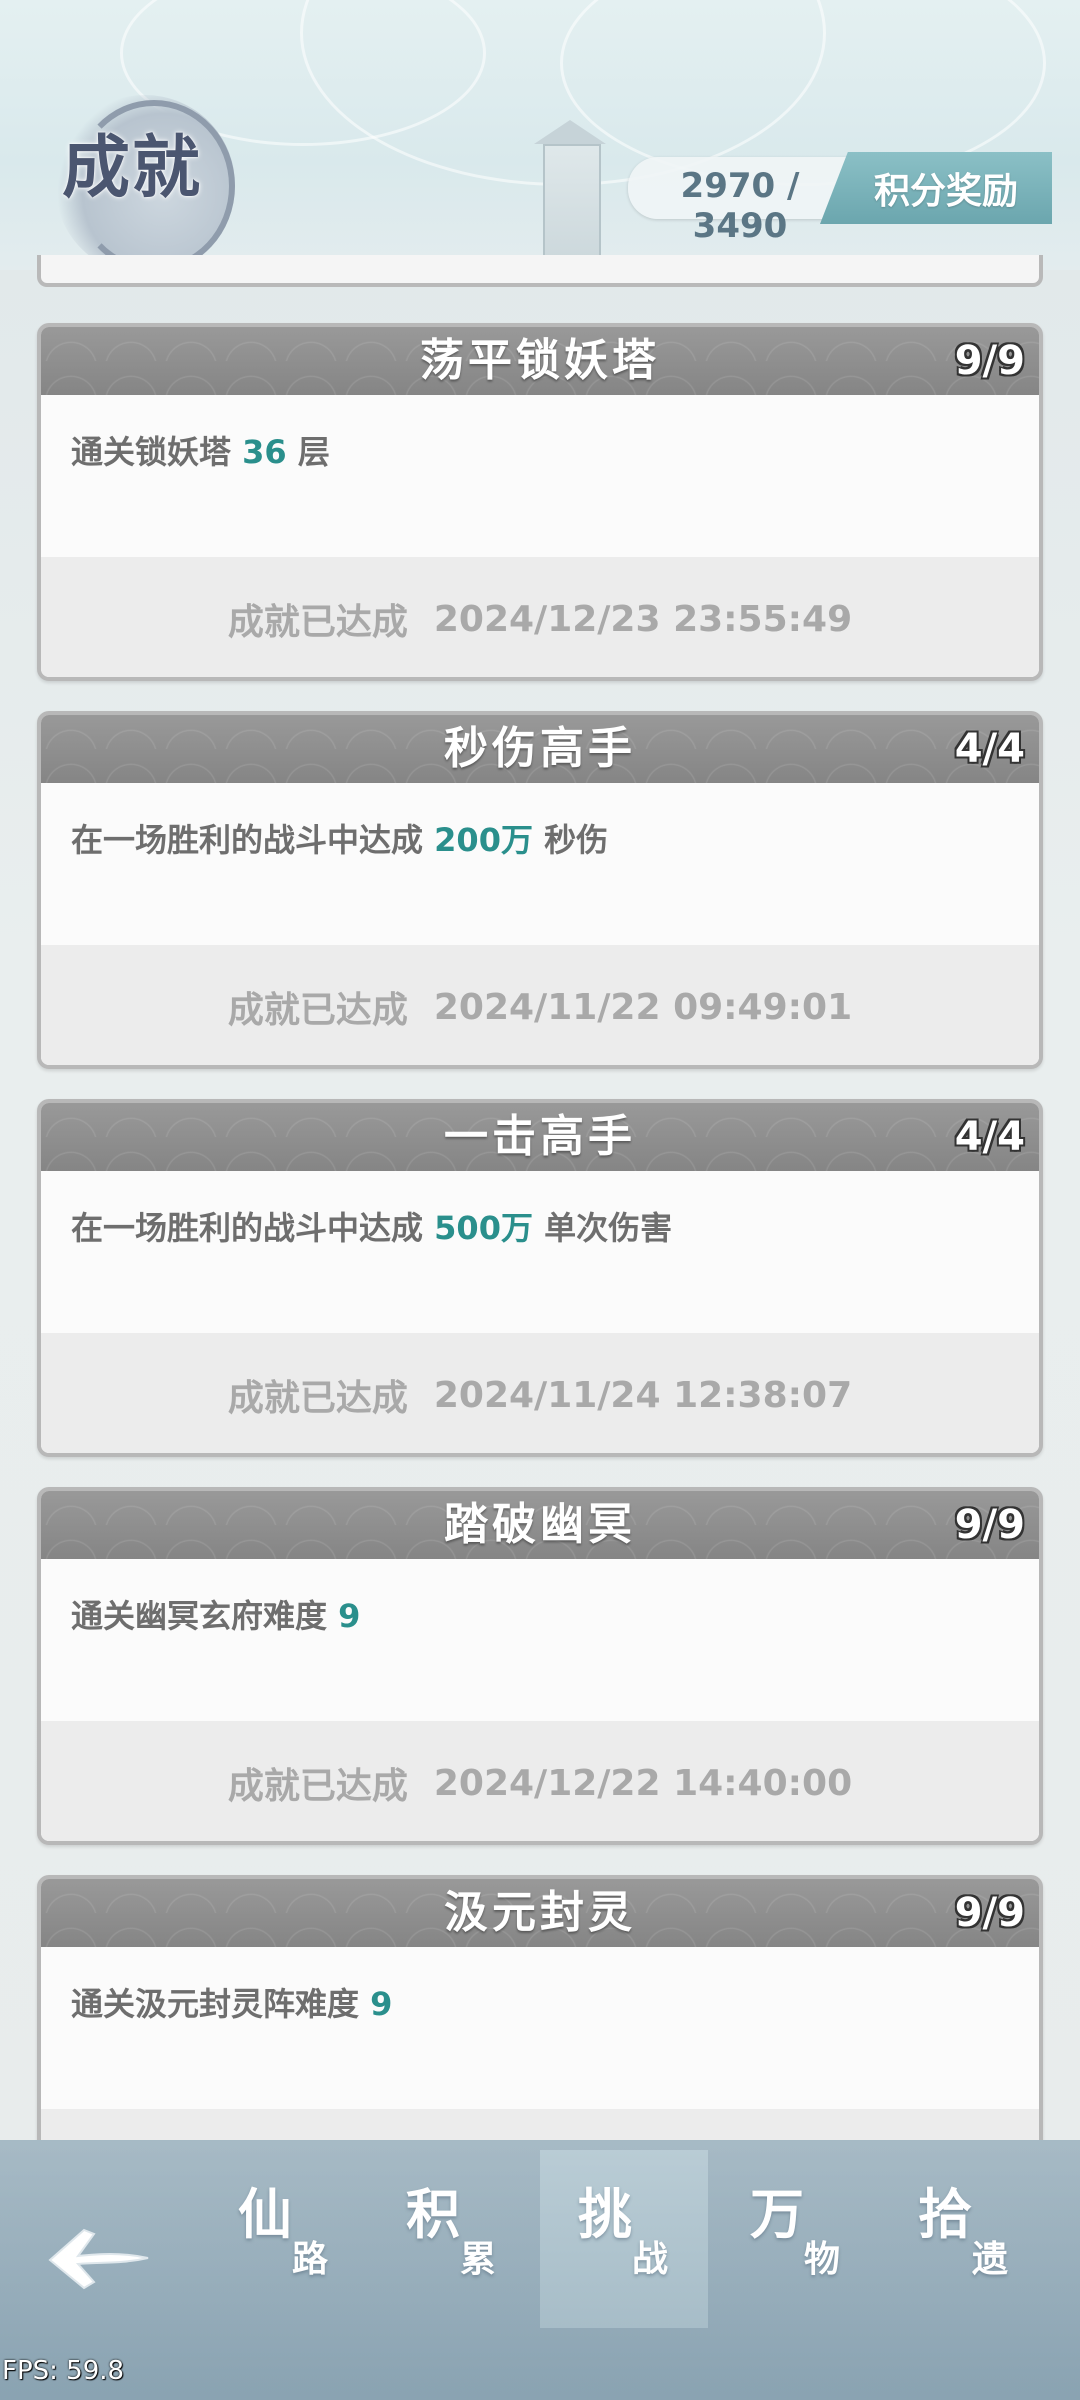 This screenshot has width=1080, height=2400. I want to click on achievement-date: 2024/11/22 09:49:01, so click(643, 1007).